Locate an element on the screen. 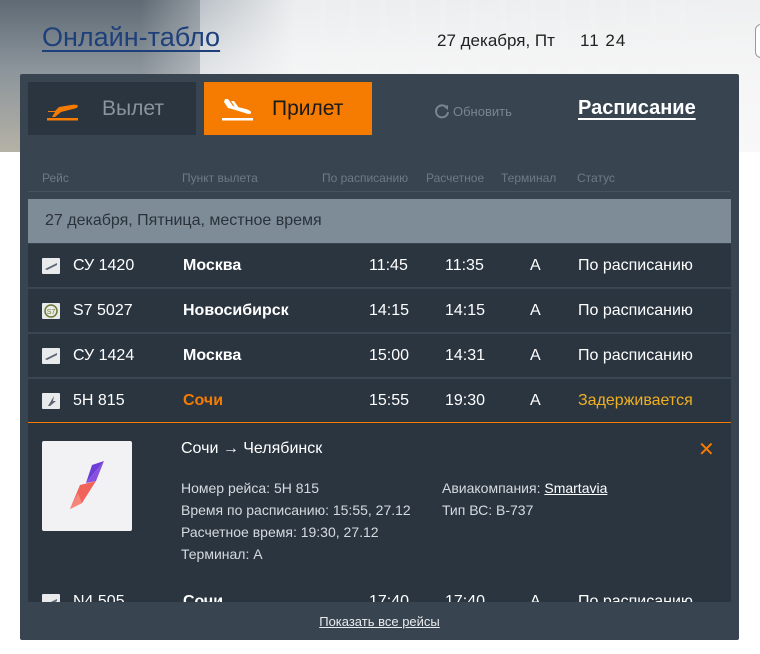 The image size is (760, 654). corner-widget is located at coordinates (757, 41).